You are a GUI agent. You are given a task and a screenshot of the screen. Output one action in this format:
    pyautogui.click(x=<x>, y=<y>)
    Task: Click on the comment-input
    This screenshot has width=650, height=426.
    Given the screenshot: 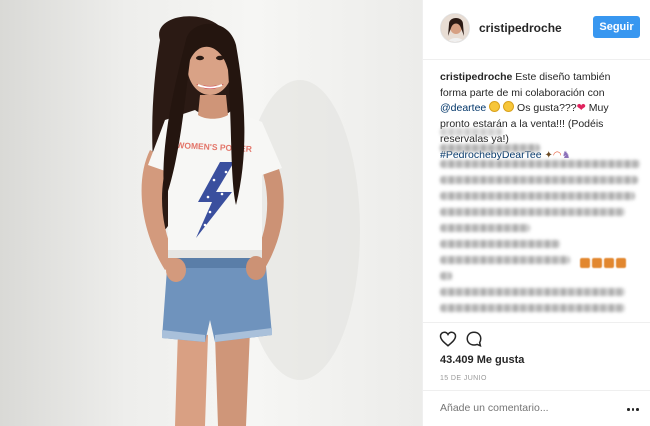 What is the action you would take?
    pyautogui.click(x=525, y=408)
    